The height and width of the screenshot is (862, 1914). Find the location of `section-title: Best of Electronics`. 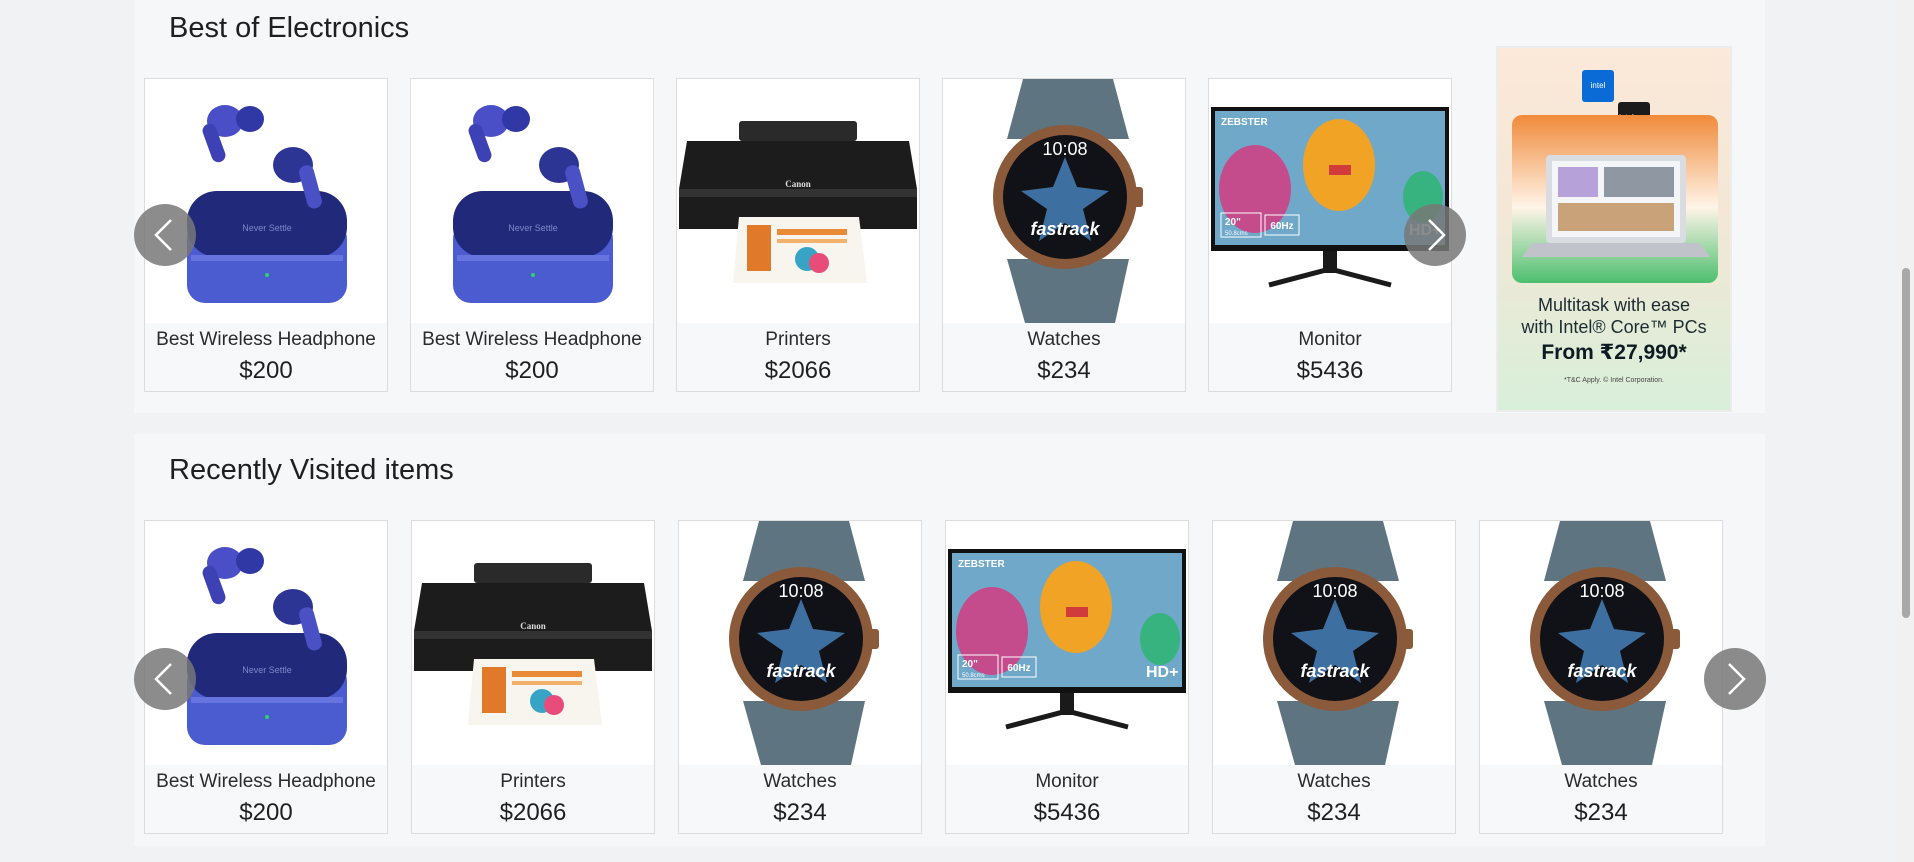

section-title: Best of Electronics is located at coordinates (289, 28).